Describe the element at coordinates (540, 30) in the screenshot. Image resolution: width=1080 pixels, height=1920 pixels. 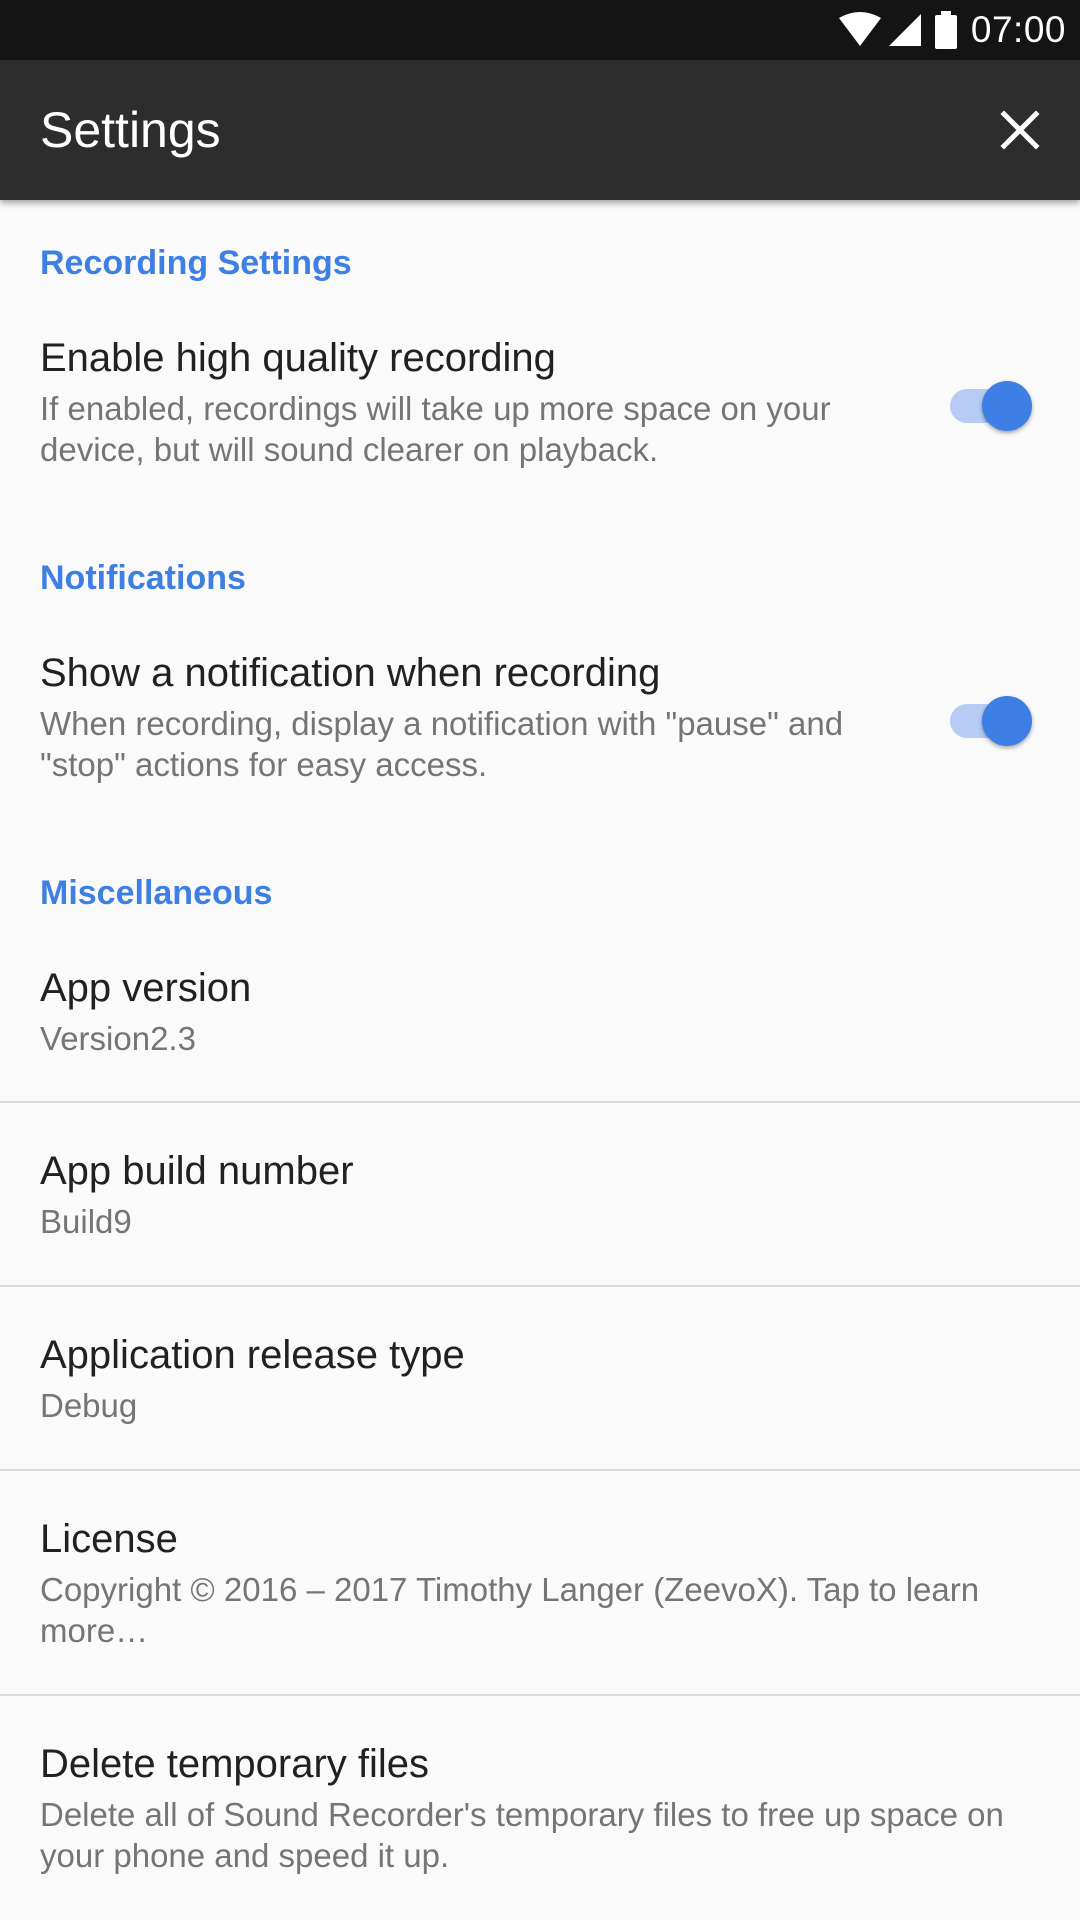
I see `status-bar: 07:00` at that location.